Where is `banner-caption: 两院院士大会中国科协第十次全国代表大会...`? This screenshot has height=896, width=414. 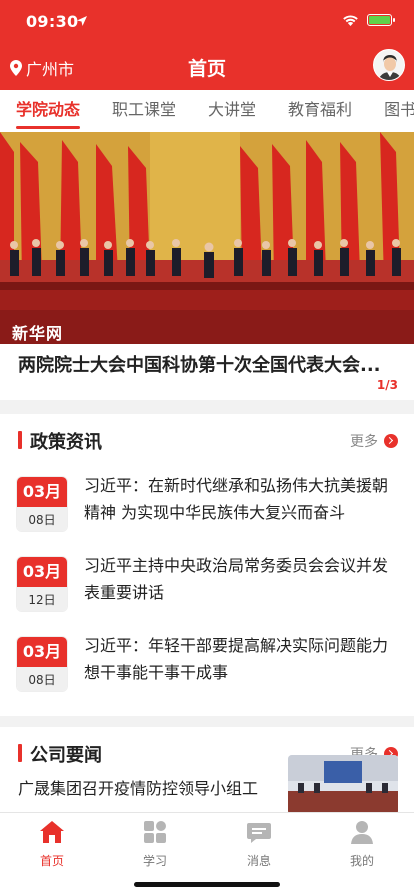
banner-caption: 两院院士大会中国科协第十次全国代表大会... is located at coordinates (208, 364).